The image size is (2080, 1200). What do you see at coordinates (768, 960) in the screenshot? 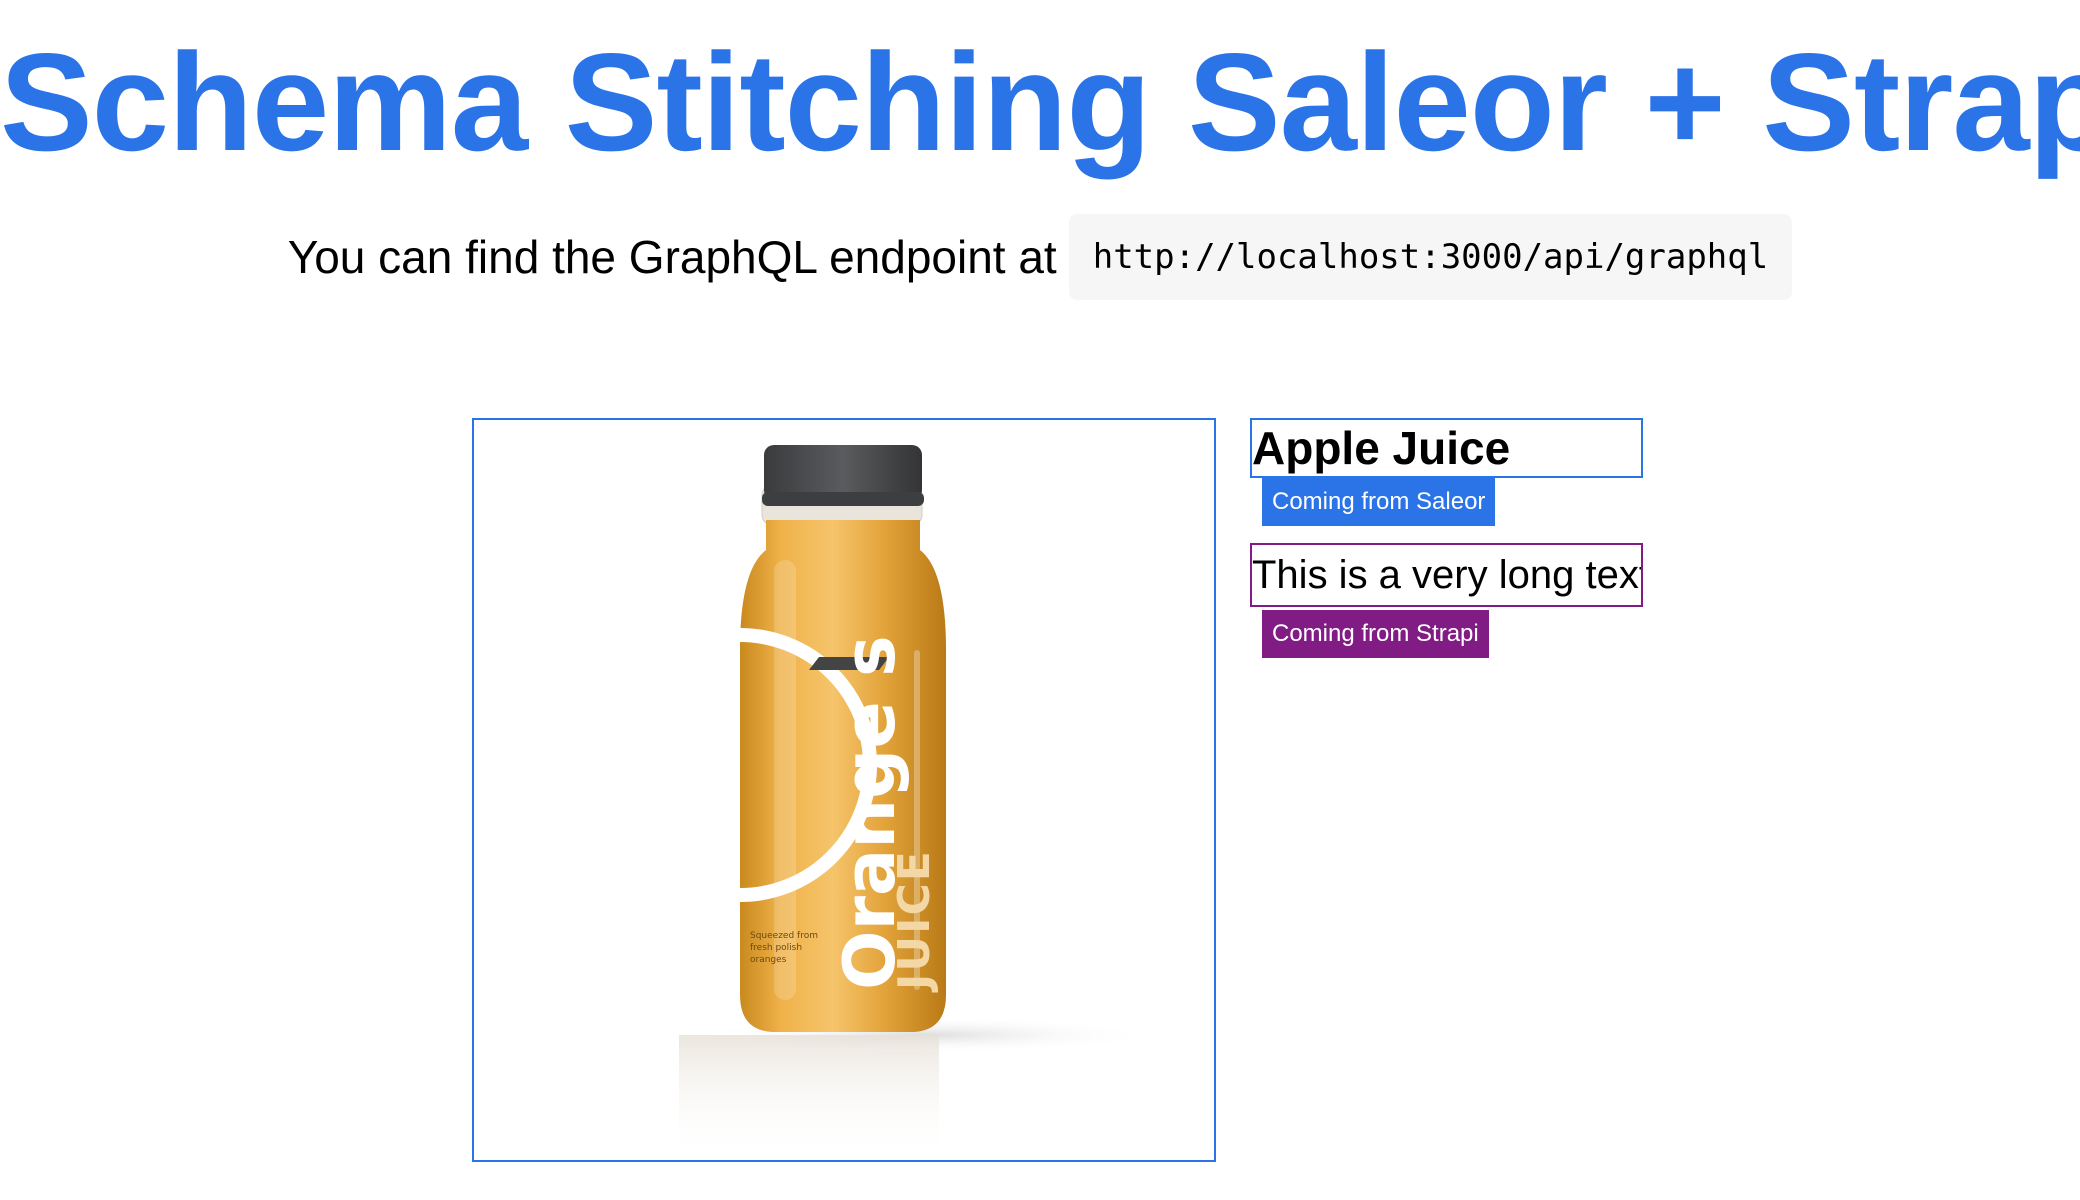
I see `bottle-small-line-3: oranges` at bounding box center [768, 960].